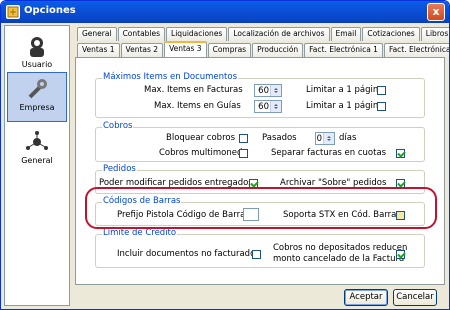 The image size is (450, 310). What do you see at coordinates (243, 153) in the screenshot?
I see `multimoneda-checkbox` at bounding box center [243, 153].